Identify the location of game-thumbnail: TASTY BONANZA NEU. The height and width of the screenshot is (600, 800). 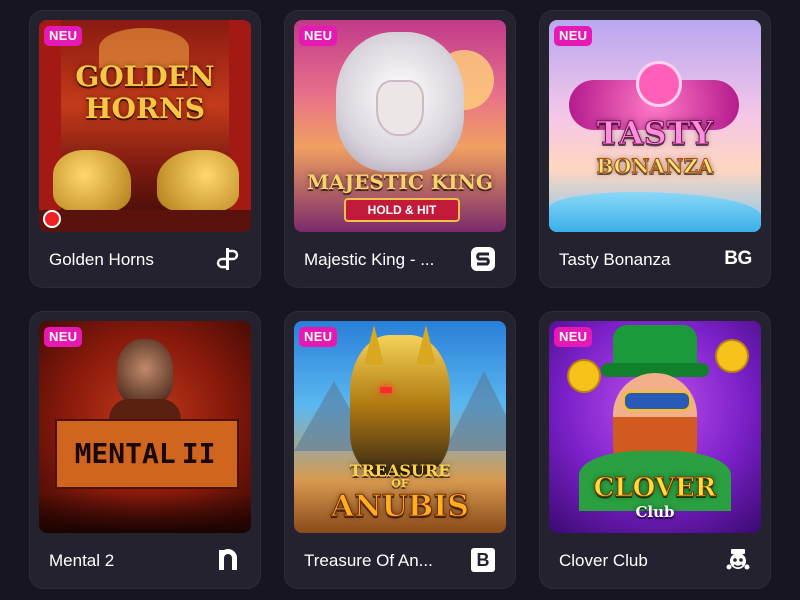
(655, 126).